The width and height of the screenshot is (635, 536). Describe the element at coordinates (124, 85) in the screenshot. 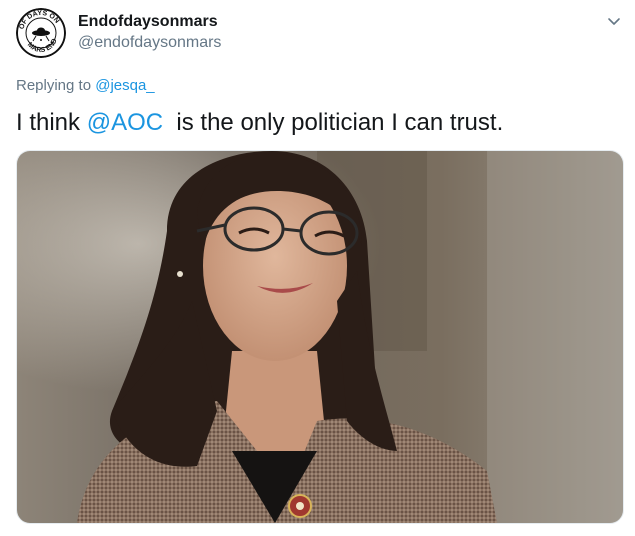

I see `replying-to-link: @jesqa_` at that location.